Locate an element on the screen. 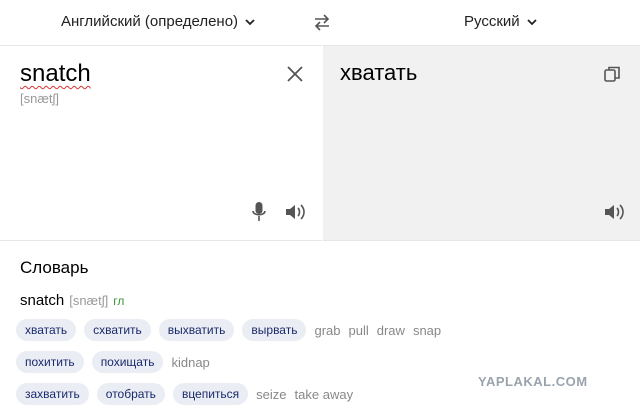  dictionary-entry-header: snatch [snætʃ] гл is located at coordinates (72, 300).